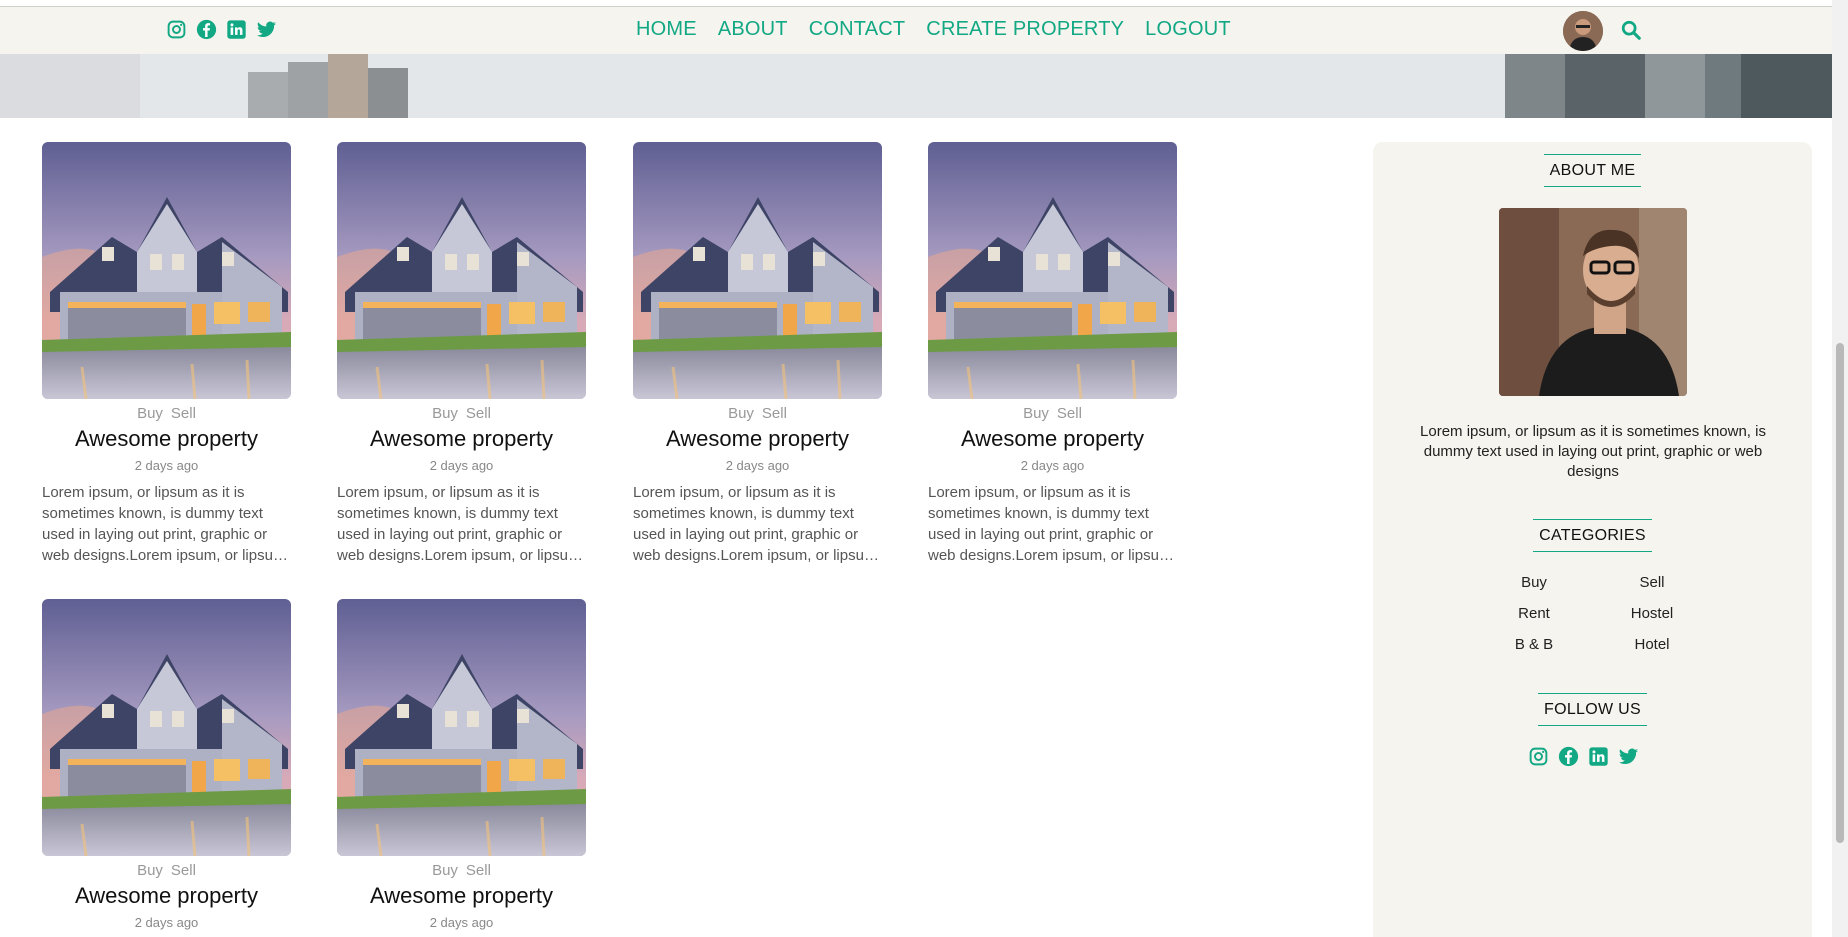  I want to click on user-avatar, so click(1583, 31).